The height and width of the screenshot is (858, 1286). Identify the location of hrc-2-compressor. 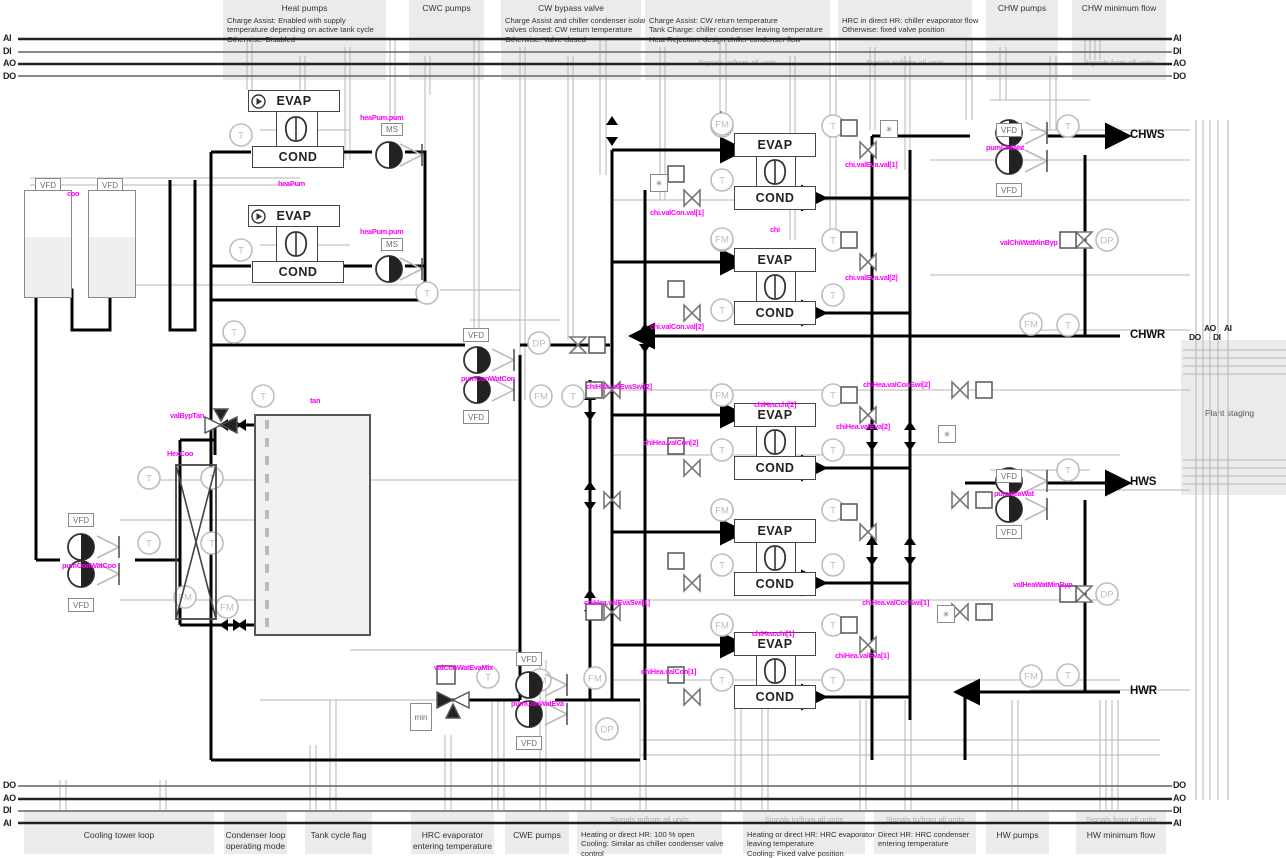
(775, 558).